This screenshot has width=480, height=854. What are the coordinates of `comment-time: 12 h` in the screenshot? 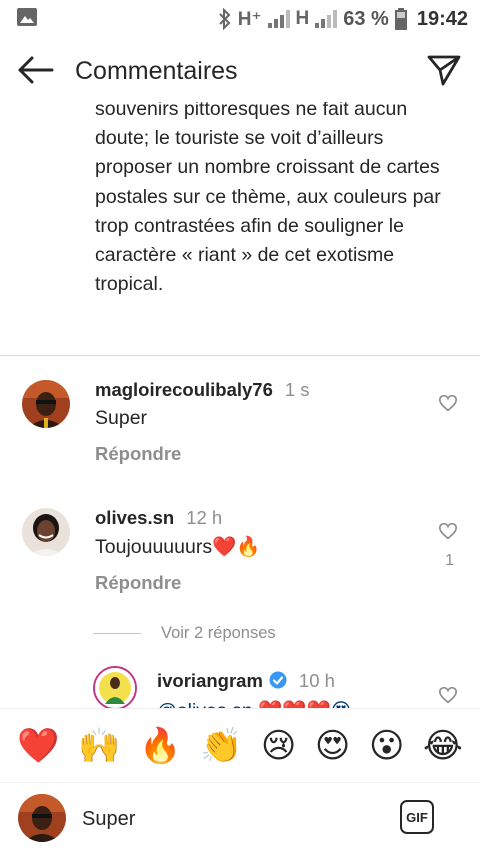 It's located at (204, 517).